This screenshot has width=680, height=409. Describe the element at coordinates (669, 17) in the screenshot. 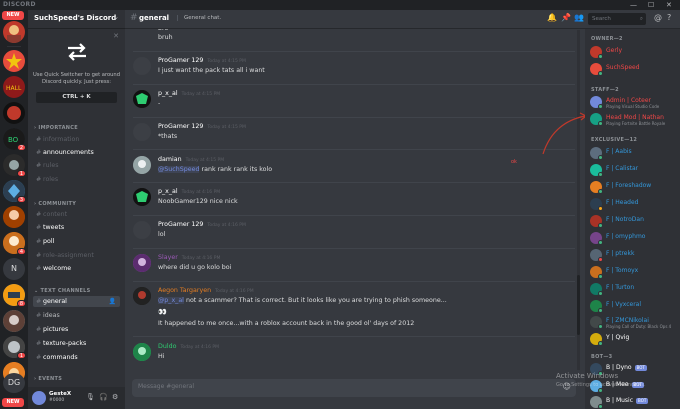

I see `help-icon: ?` at that location.